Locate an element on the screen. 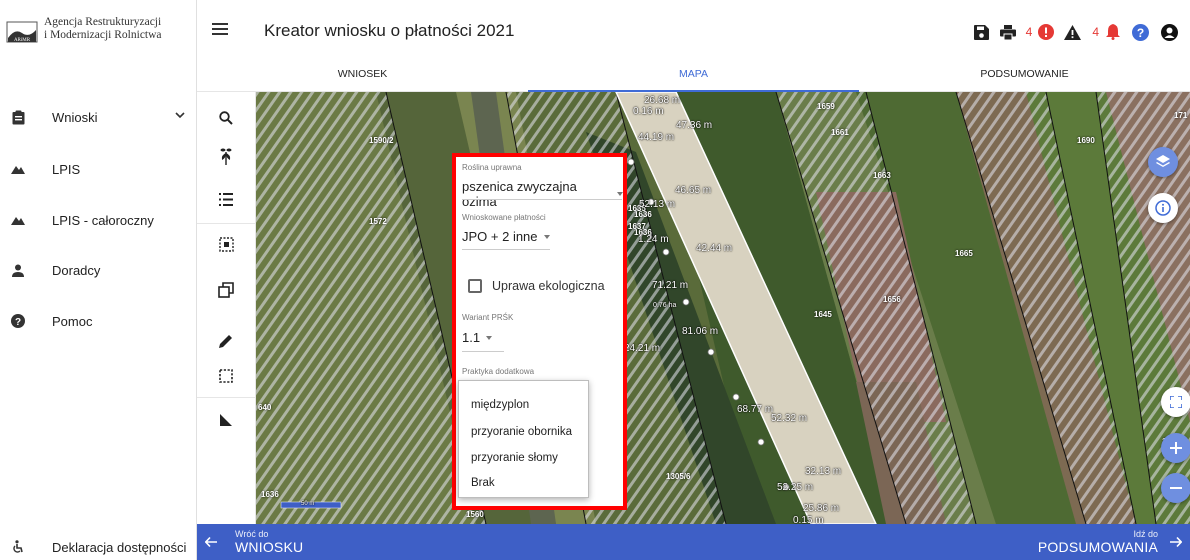  topbar: Kreator wniosku o płatności 2021 4 4 ? is located at coordinates (693, 32).